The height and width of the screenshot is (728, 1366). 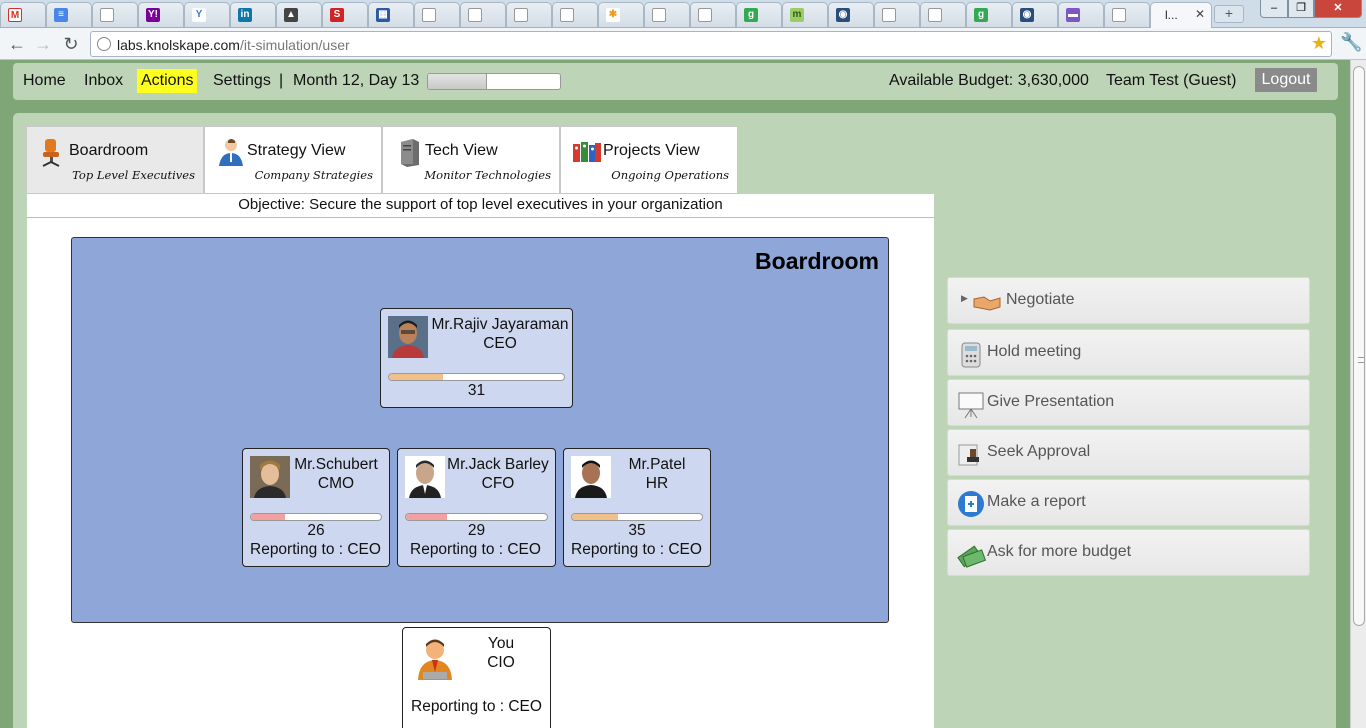 I want to click on executive-card-ceo: Mr.Rajiv Jayaraman CEO 31, so click(x=476, y=358).